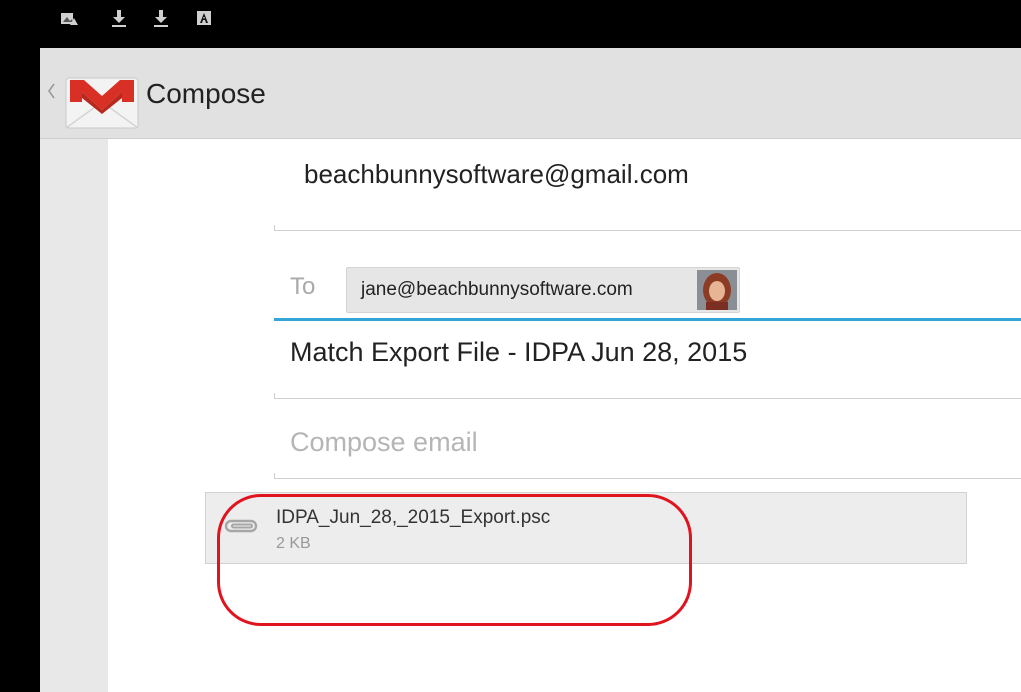 This screenshot has height=692, width=1021. I want to click on keyboard-a-icon, so click(204, 18).